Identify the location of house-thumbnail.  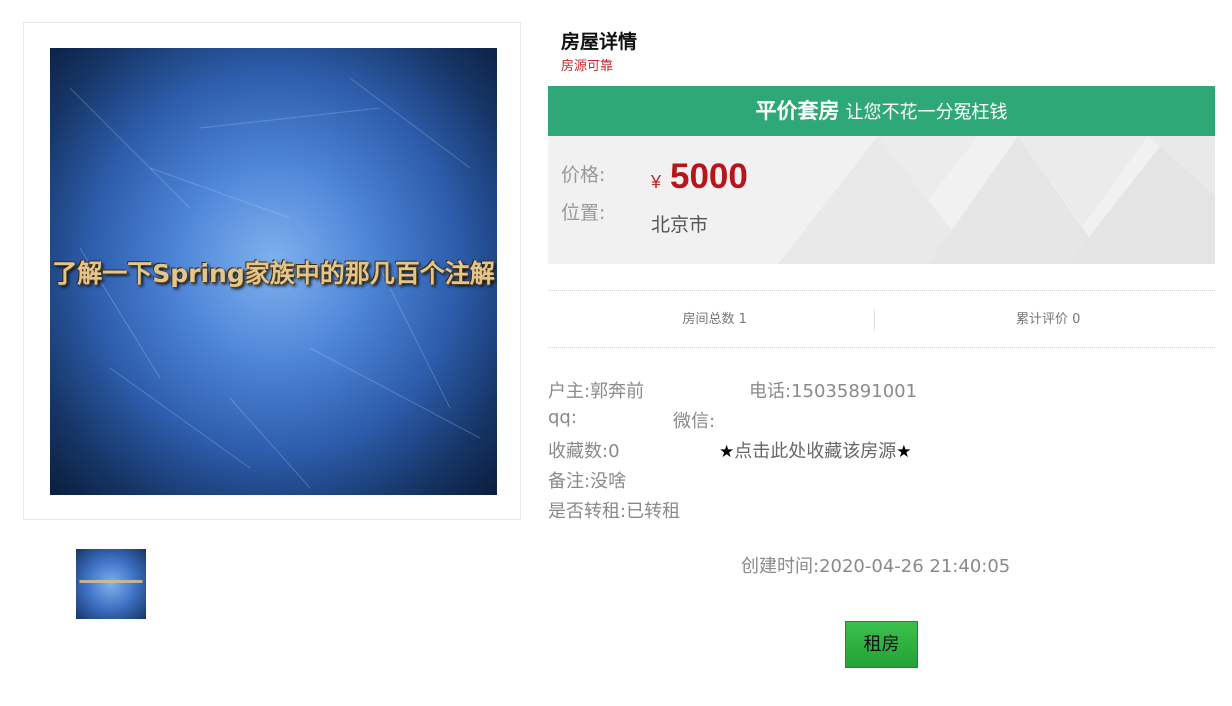
(111, 584).